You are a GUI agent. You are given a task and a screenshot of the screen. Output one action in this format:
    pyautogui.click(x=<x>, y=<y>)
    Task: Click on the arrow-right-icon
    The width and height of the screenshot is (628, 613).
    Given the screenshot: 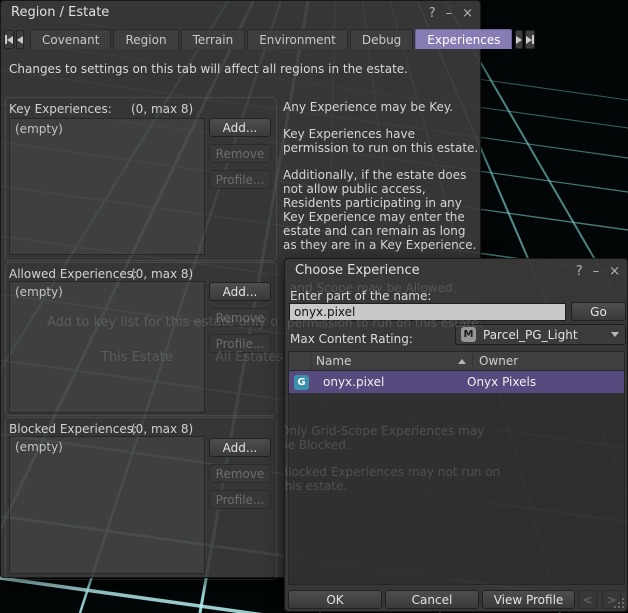 What is the action you would take?
    pyautogui.click(x=519, y=39)
    